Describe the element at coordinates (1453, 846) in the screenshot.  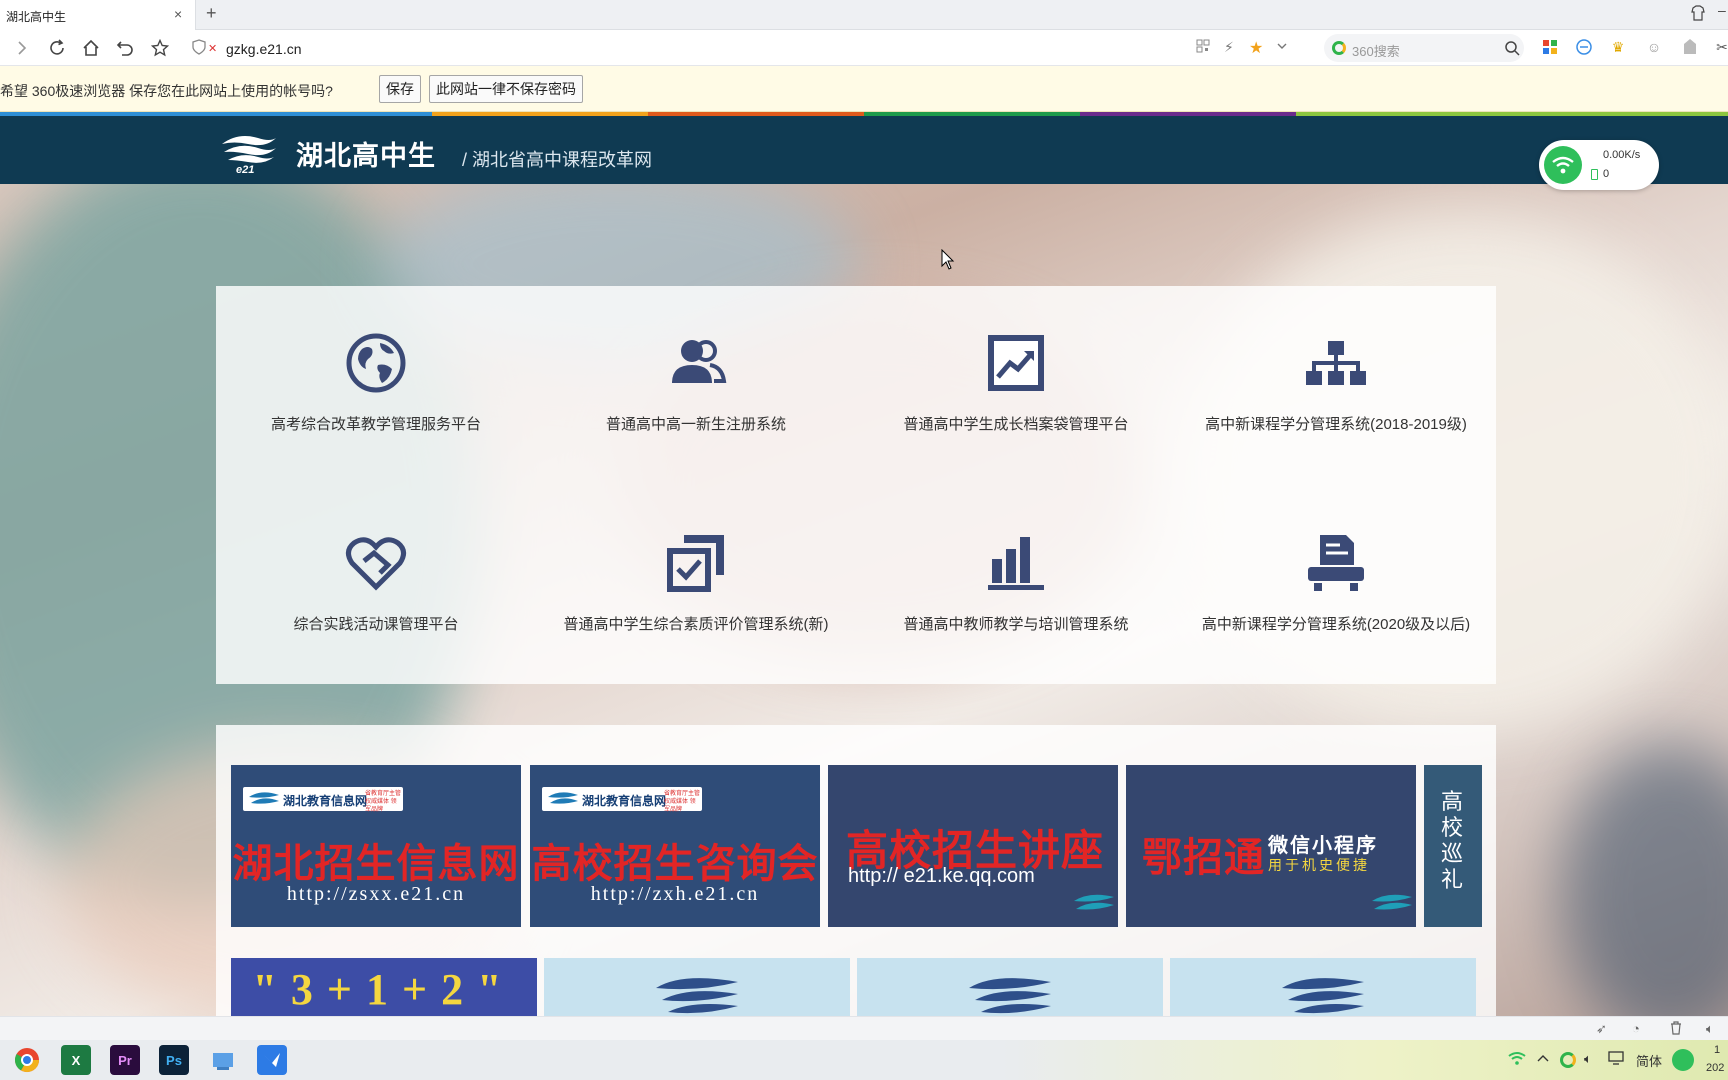
I see `banner-college-tour: 高校巡礼` at that location.